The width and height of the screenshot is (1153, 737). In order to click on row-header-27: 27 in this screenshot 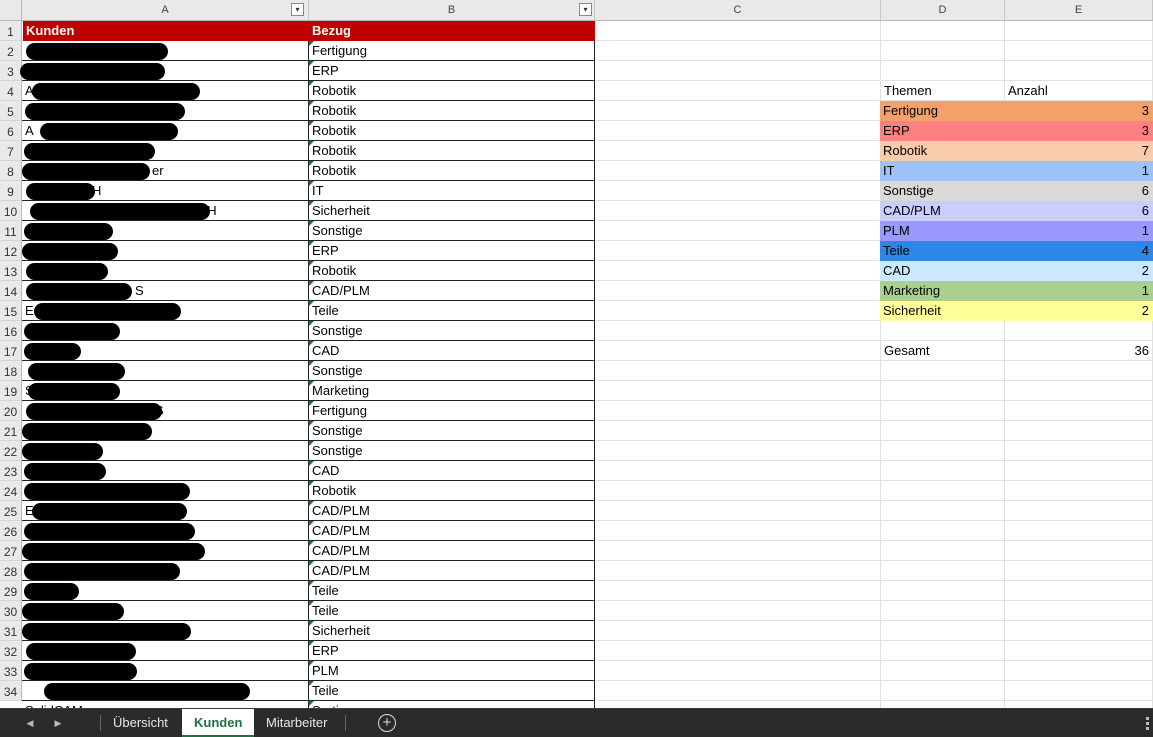, I will do `click(11, 551)`.